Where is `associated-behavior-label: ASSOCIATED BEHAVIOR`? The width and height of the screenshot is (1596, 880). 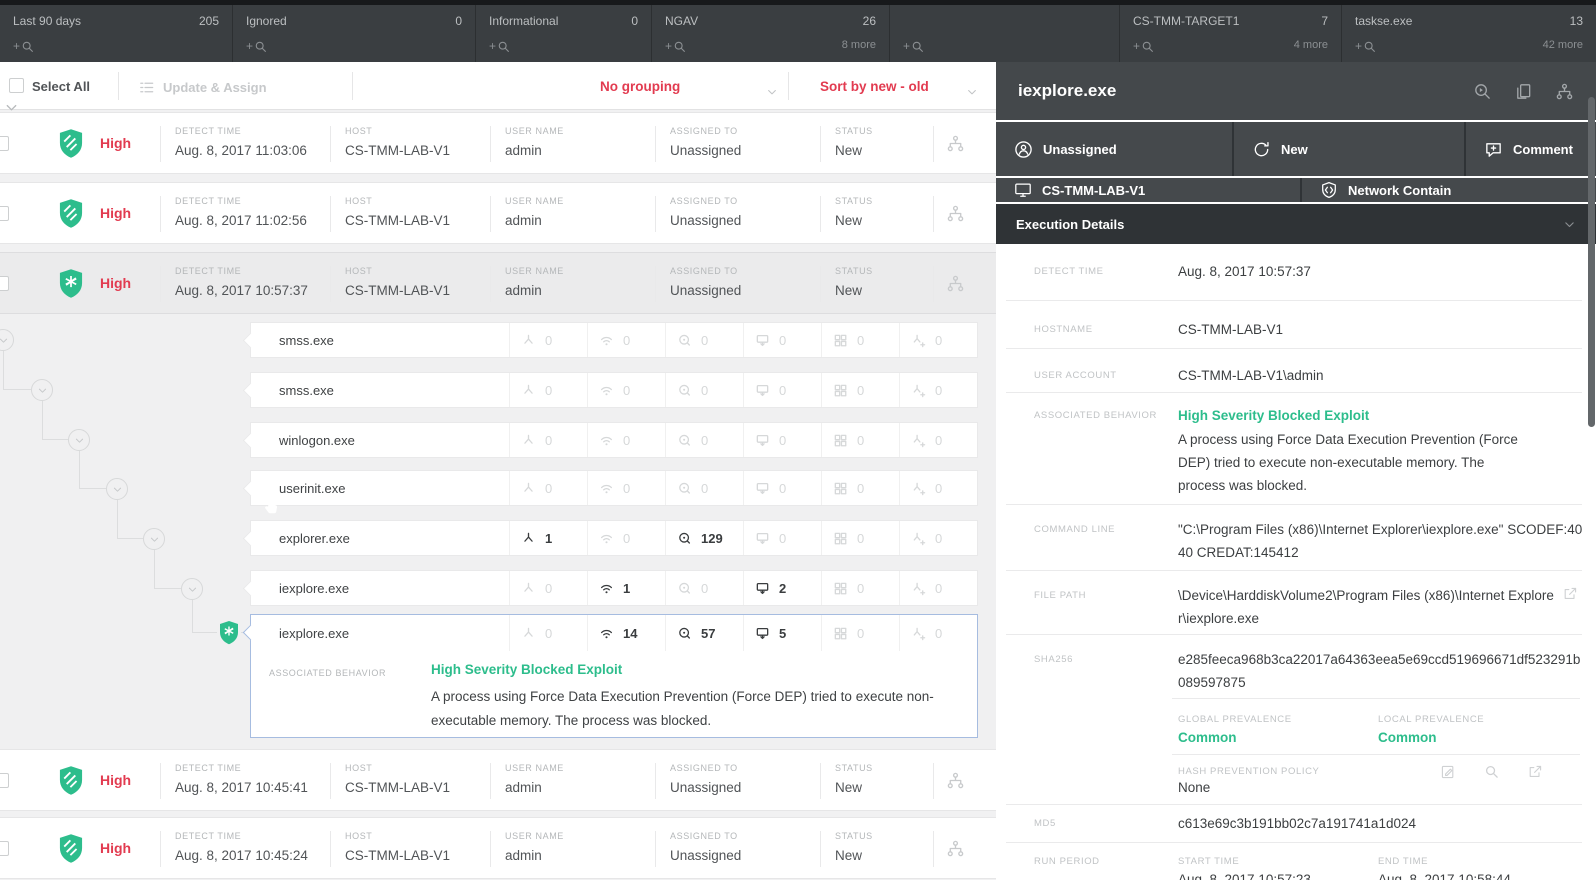
associated-behavior-label: ASSOCIATED BEHAVIOR is located at coordinates (328, 673).